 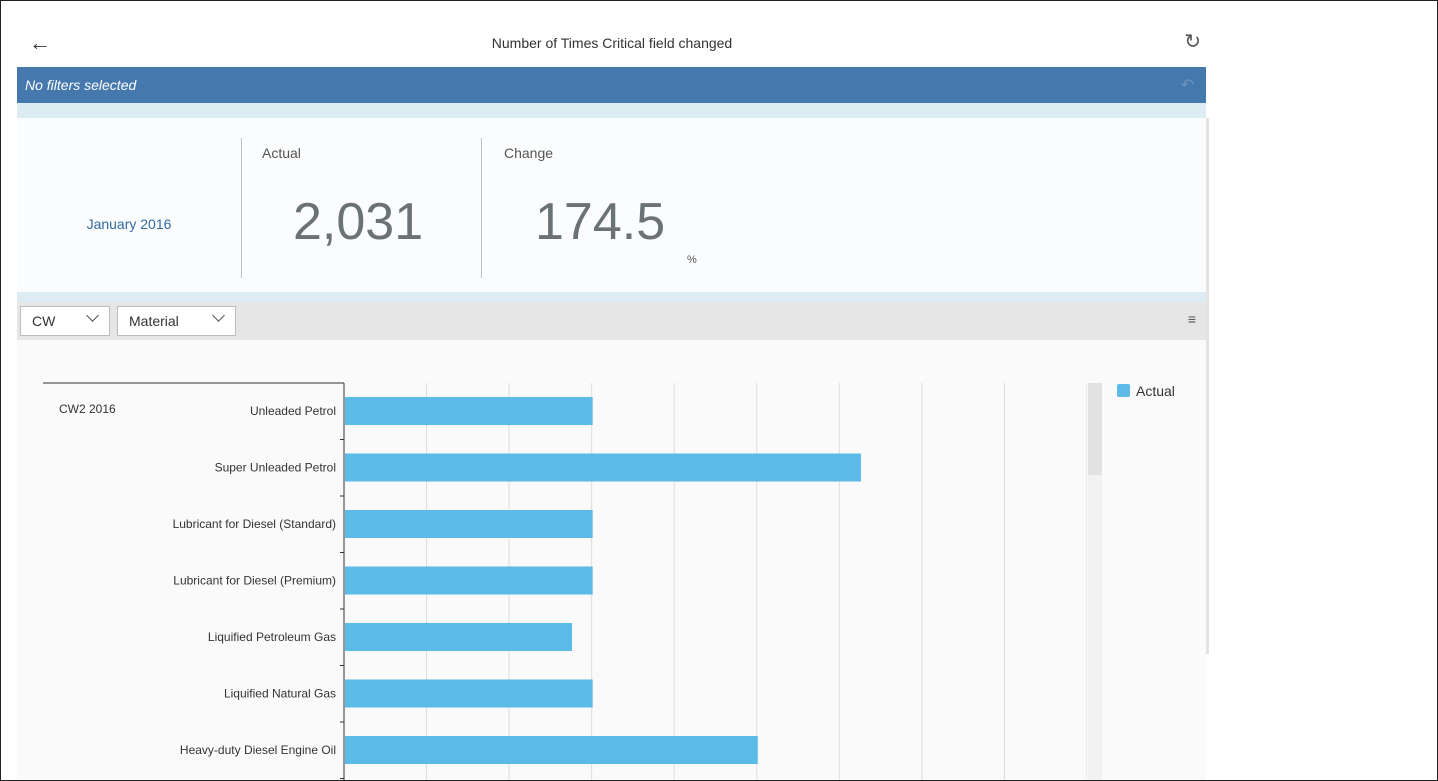 What do you see at coordinates (692, 260) in the screenshot?
I see `change-unit: %` at bounding box center [692, 260].